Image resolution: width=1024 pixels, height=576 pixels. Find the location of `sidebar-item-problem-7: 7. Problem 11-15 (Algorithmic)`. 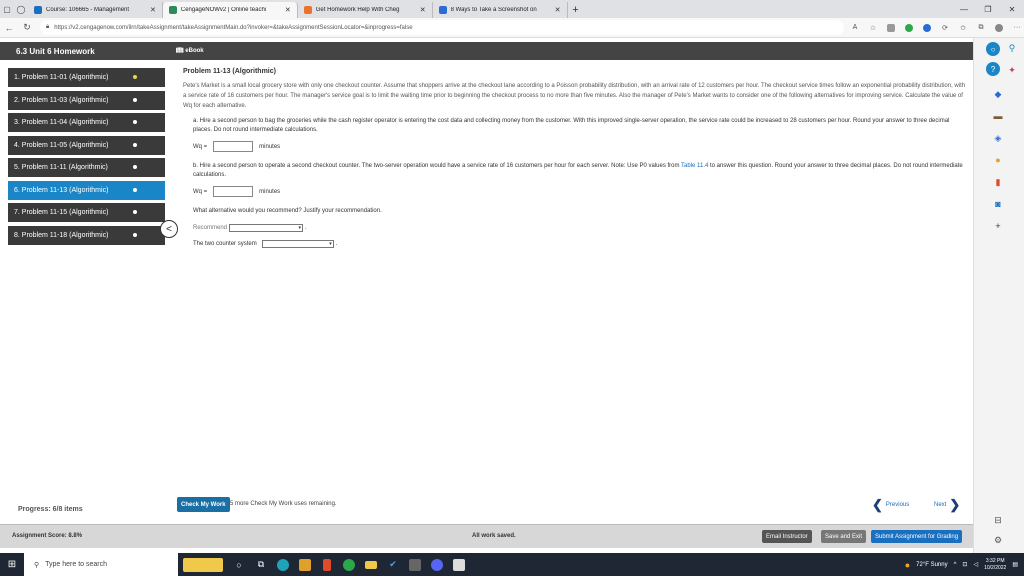

sidebar-item-problem-7: 7. Problem 11-15 (Algorithmic) is located at coordinates (86, 212).